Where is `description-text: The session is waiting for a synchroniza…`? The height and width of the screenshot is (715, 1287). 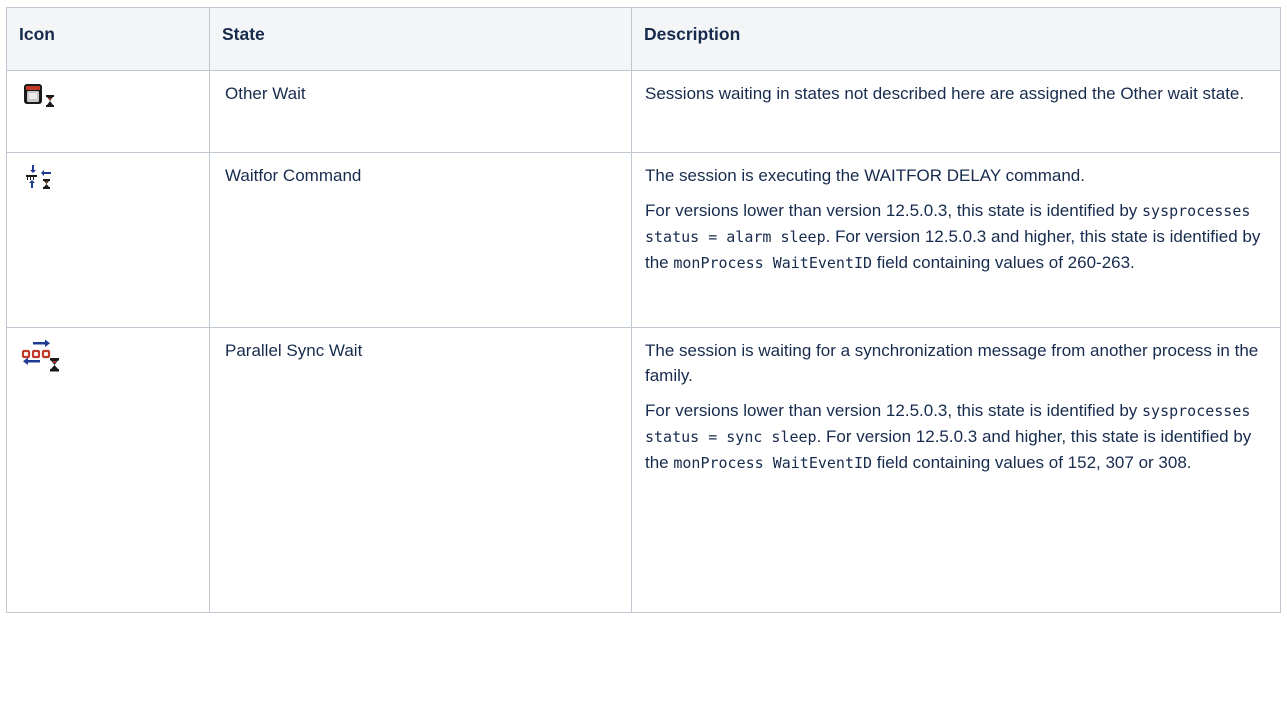
description-text: The session is waiting for a synchroniza… is located at coordinates (952, 363).